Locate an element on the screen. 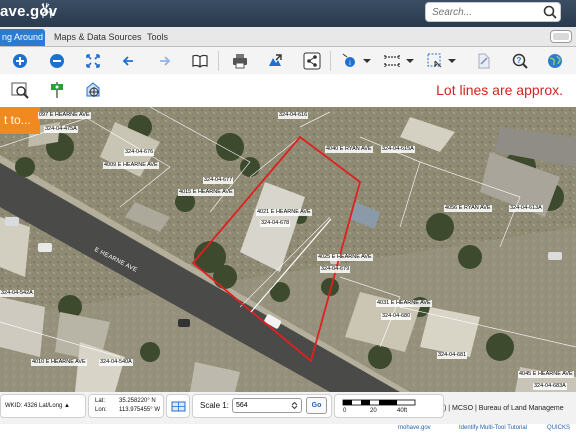 The image size is (576, 432). parcel-apn-label: 324-04-678 is located at coordinates (275, 223).